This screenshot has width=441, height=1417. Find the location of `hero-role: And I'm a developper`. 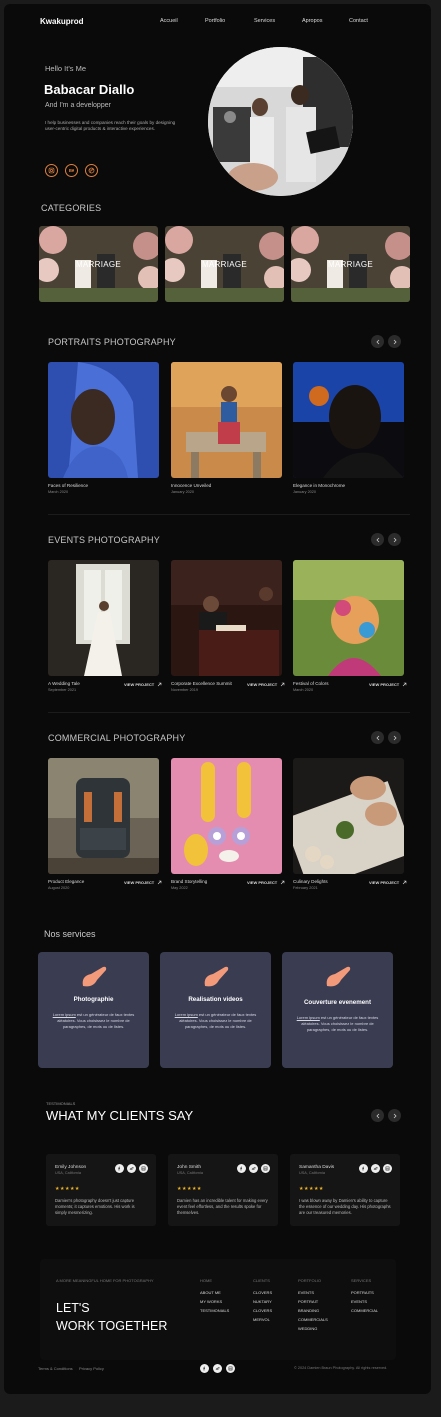

hero-role: And I'm a developper is located at coordinates (78, 105).